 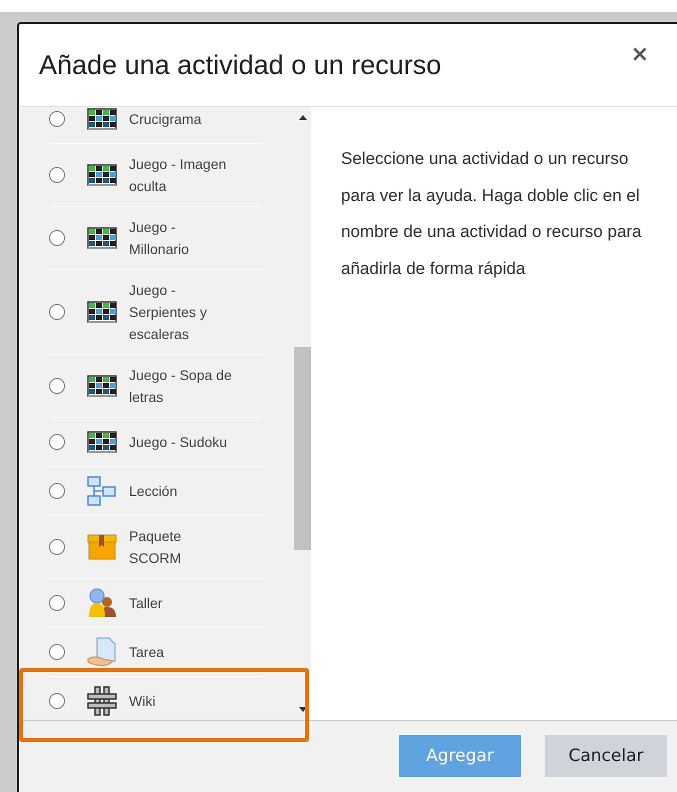 I want to click on activity-label: Juego - Millonario, so click(x=159, y=238).